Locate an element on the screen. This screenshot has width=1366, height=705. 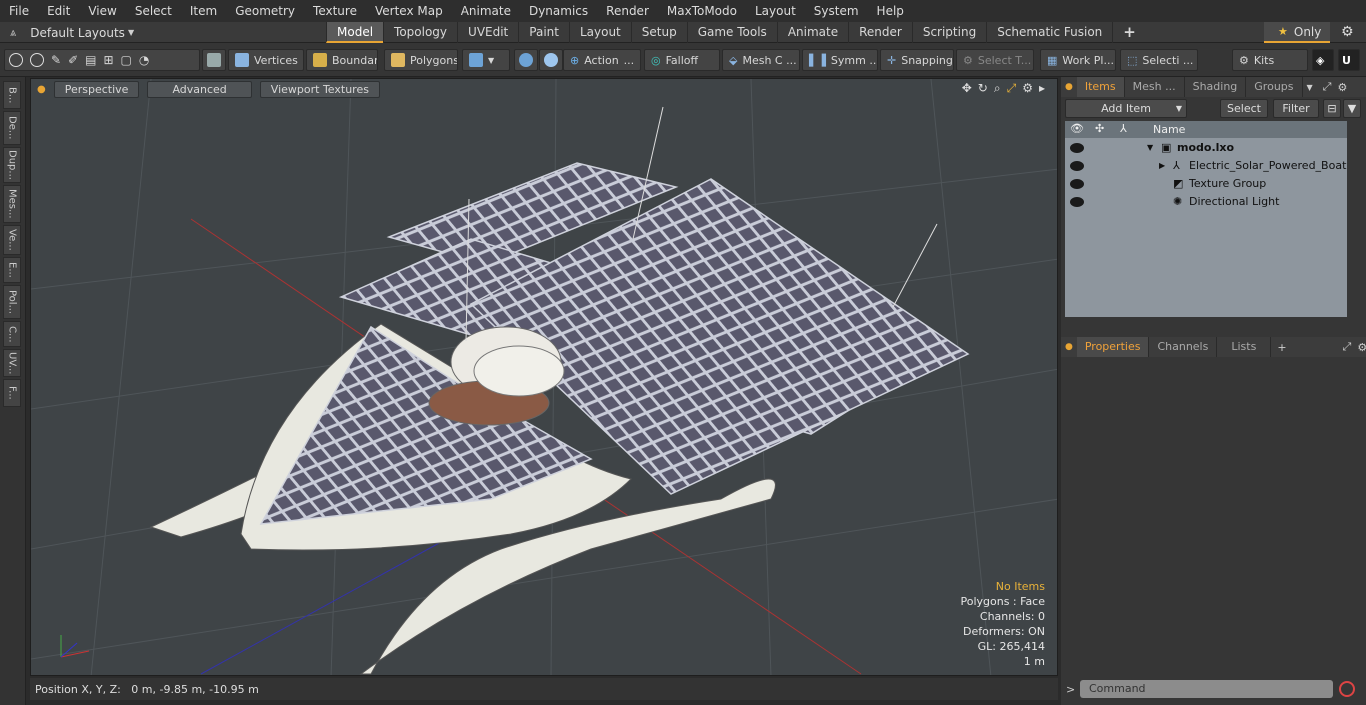
filter-button: Filter is located at coordinates (1296, 108).